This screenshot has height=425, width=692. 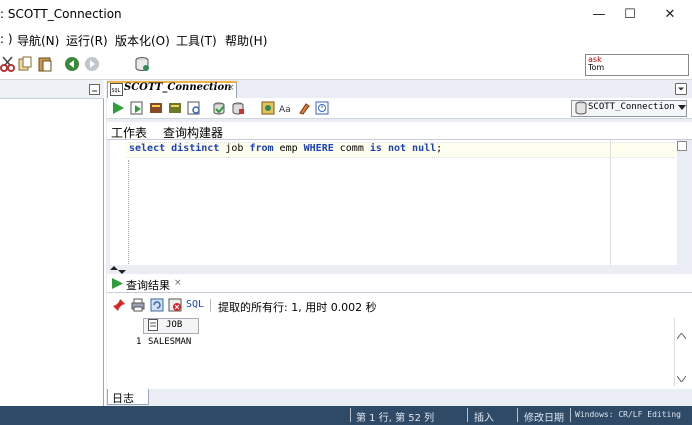 What do you see at coordinates (118, 108) in the screenshot?
I see `run-statement-icon` at bounding box center [118, 108].